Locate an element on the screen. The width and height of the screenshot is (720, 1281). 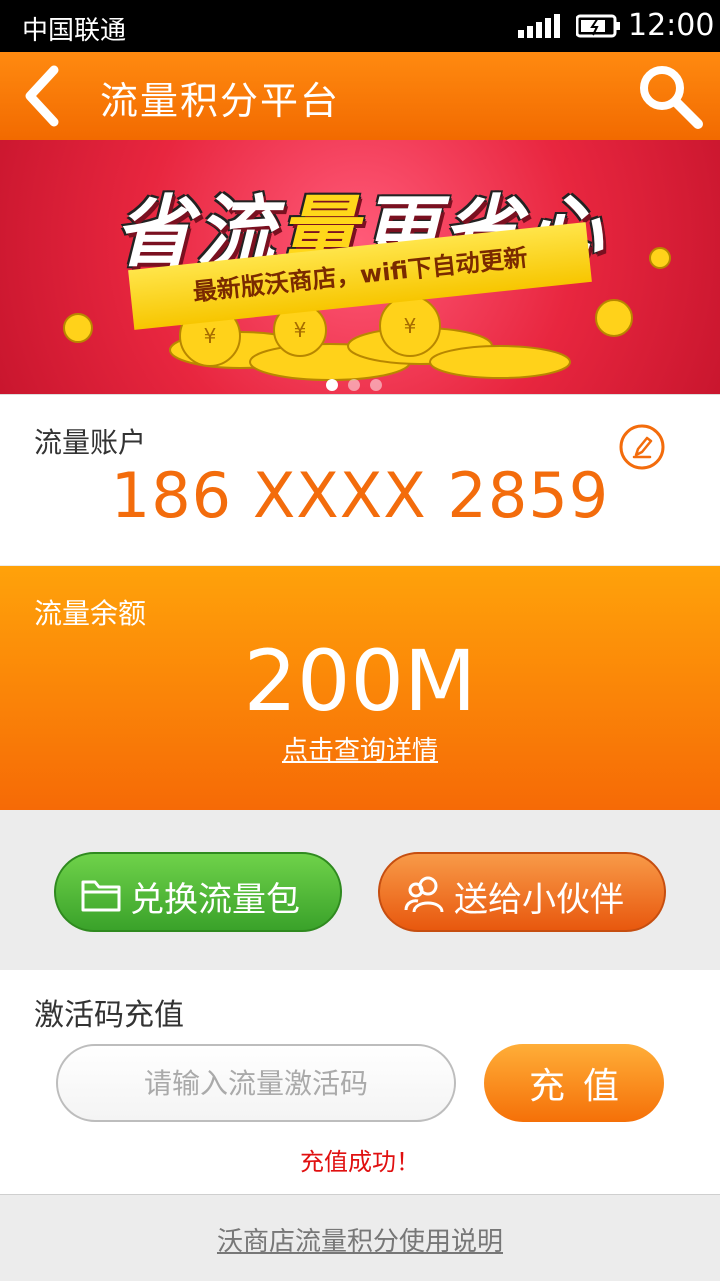
action-buttons: 兑换流量包 送给小伙伴 is located at coordinates (360, 890).